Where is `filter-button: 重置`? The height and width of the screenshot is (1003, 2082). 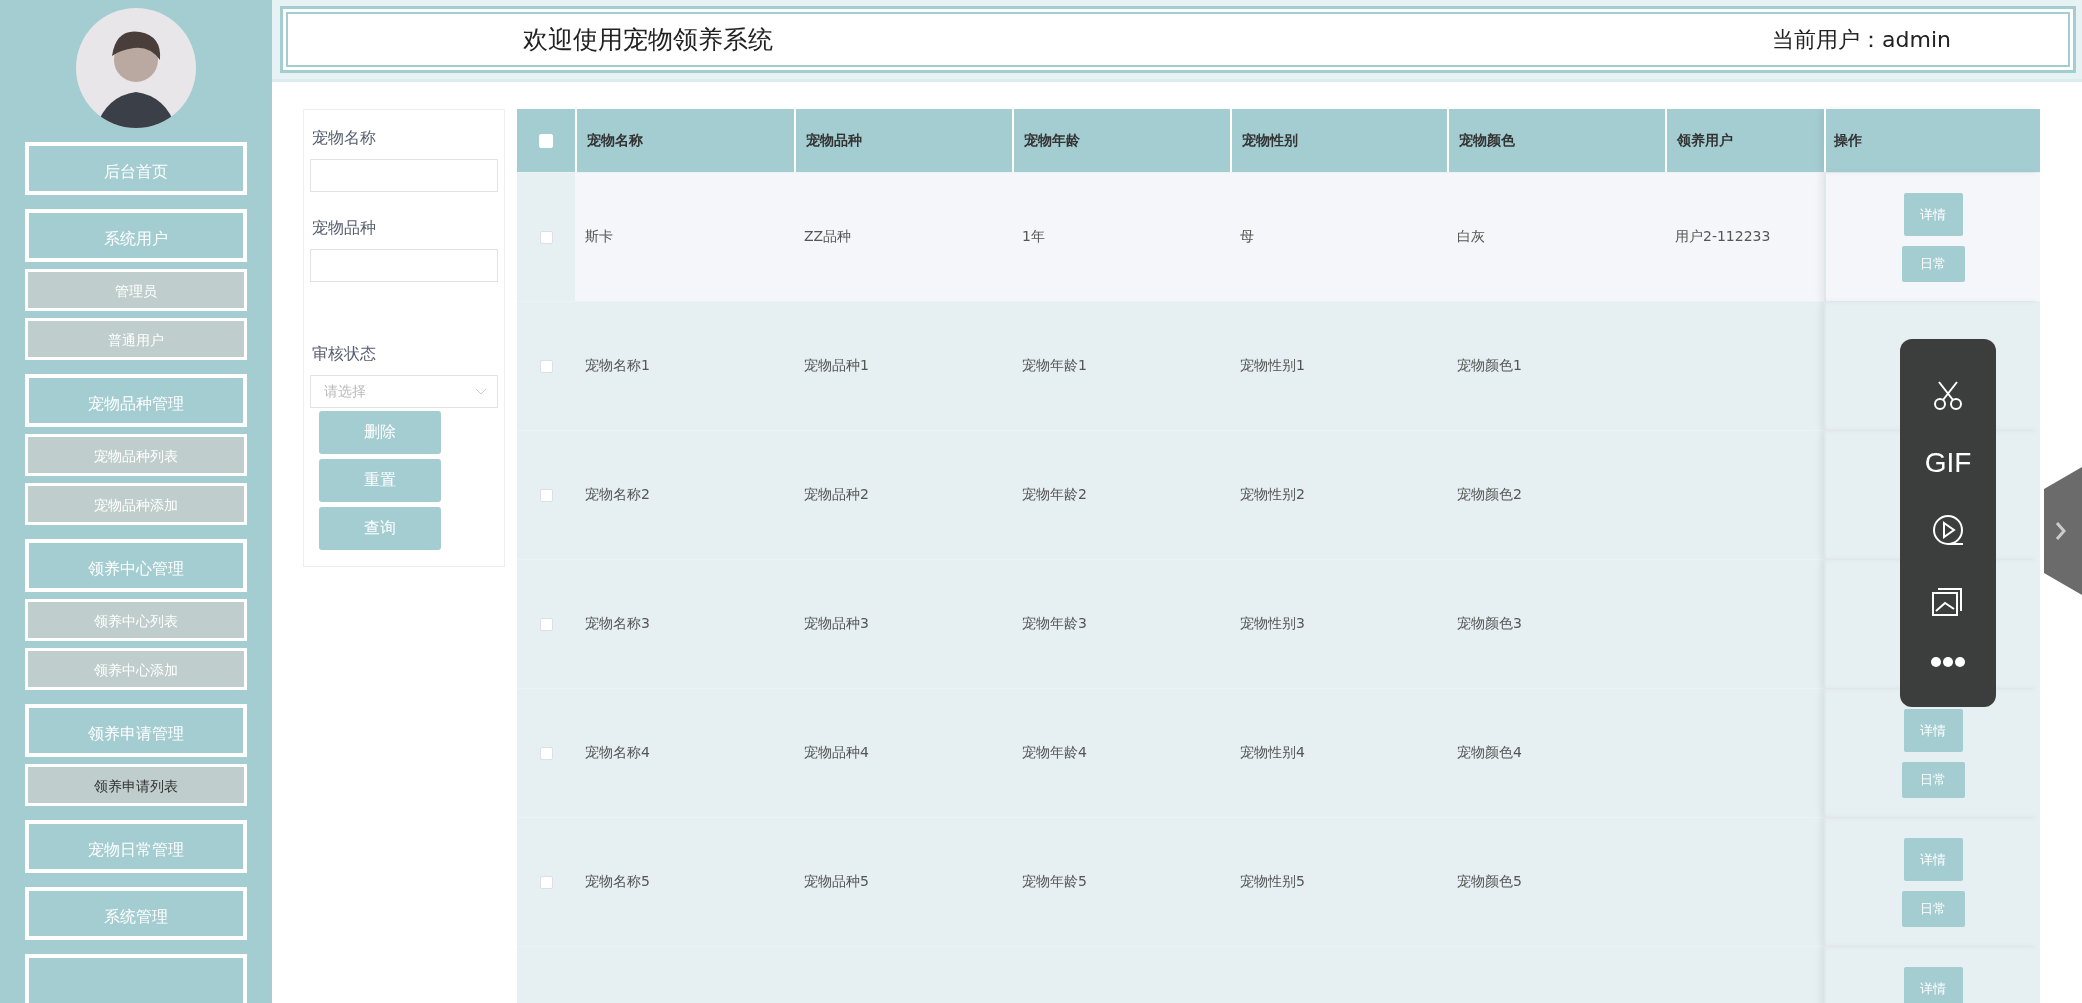 filter-button: 重置 is located at coordinates (380, 480).